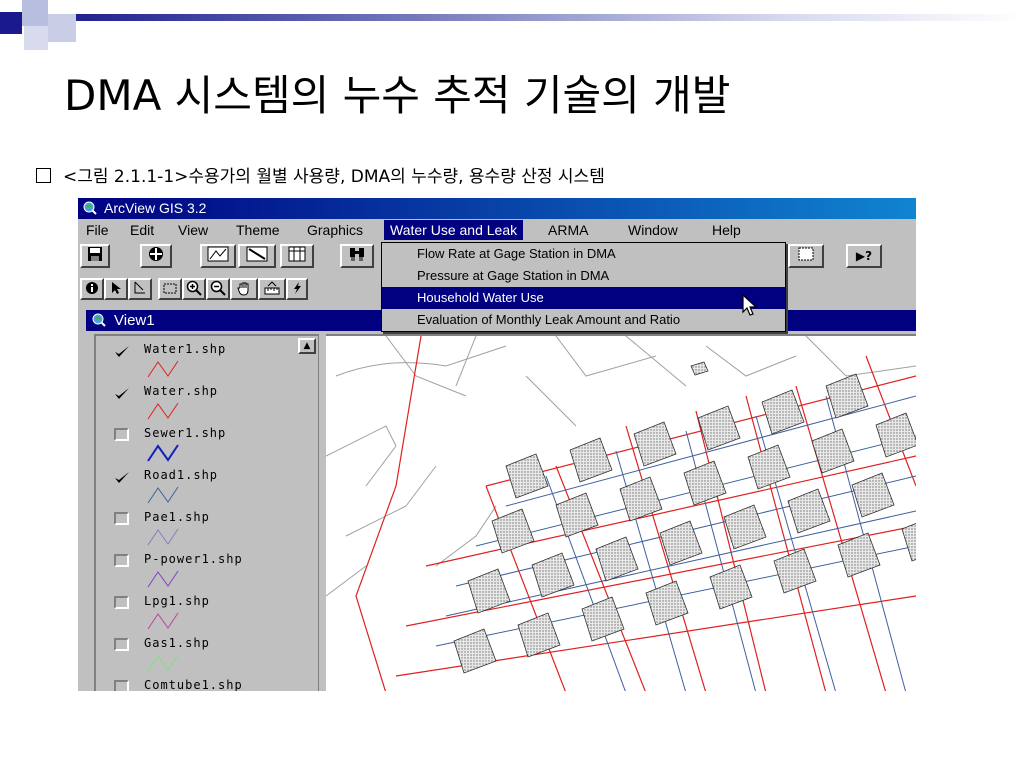 The height and width of the screenshot is (768, 1024). I want to click on help-button: ▶?, so click(864, 256).